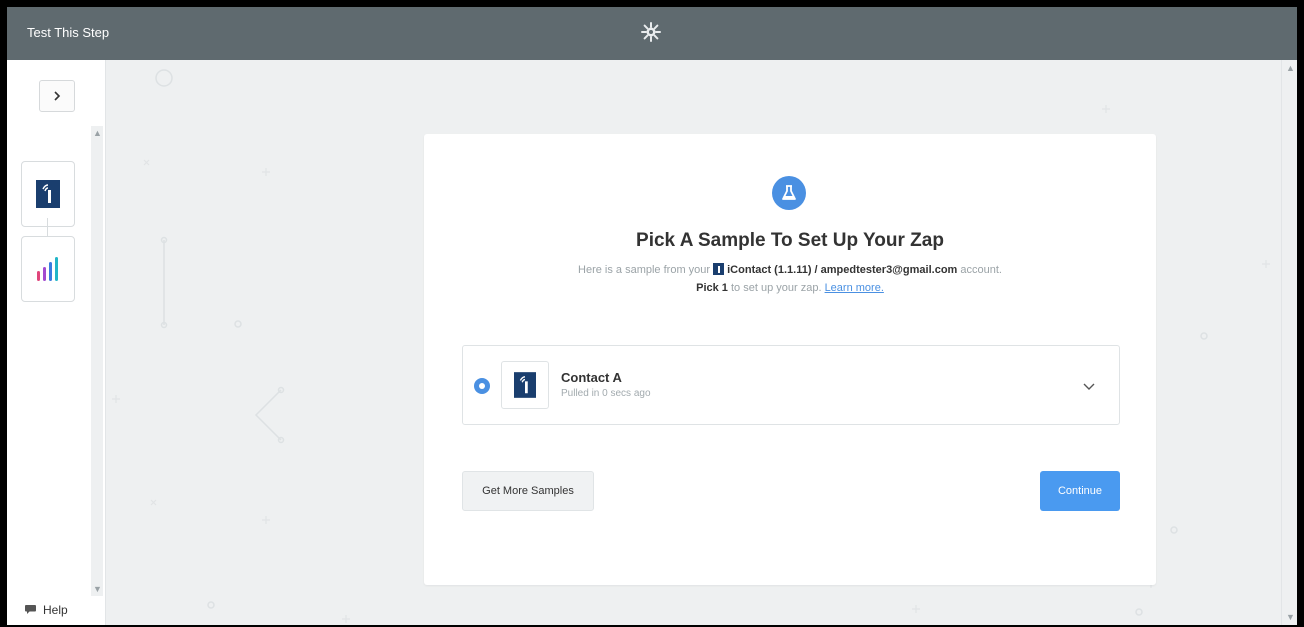  Describe the element at coordinates (591, 377) in the screenshot. I see `sample-name: Contact A` at that location.